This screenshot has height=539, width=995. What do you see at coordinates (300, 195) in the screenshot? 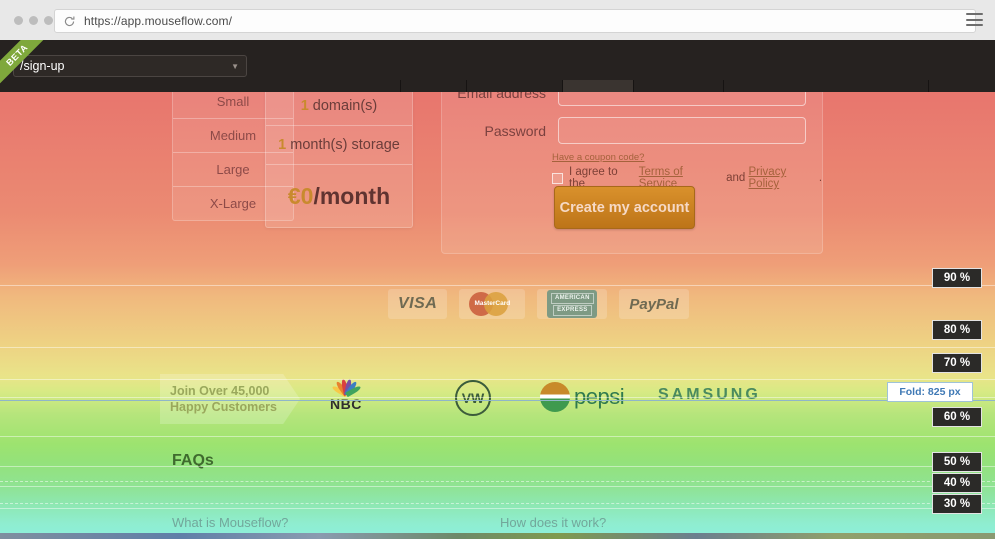
I see `plan-price-amount: €0` at bounding box center [300, 195].